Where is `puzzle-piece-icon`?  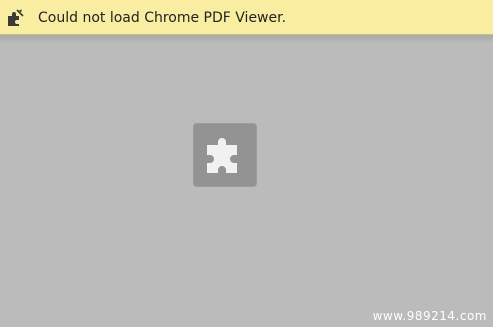 puzzle-piece-icon is located at coordinates (222, 155).